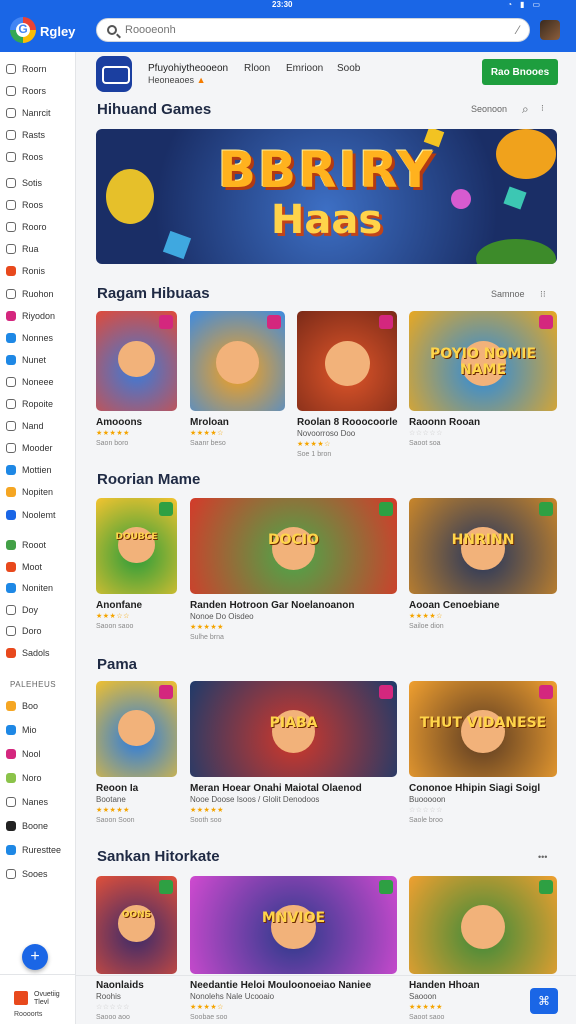 The height and width of the screenshot is (1024, 576). I want to click on game-card: Reoon Ia Bootane ★★★★★ Saoon Soon, so click(136, 759).